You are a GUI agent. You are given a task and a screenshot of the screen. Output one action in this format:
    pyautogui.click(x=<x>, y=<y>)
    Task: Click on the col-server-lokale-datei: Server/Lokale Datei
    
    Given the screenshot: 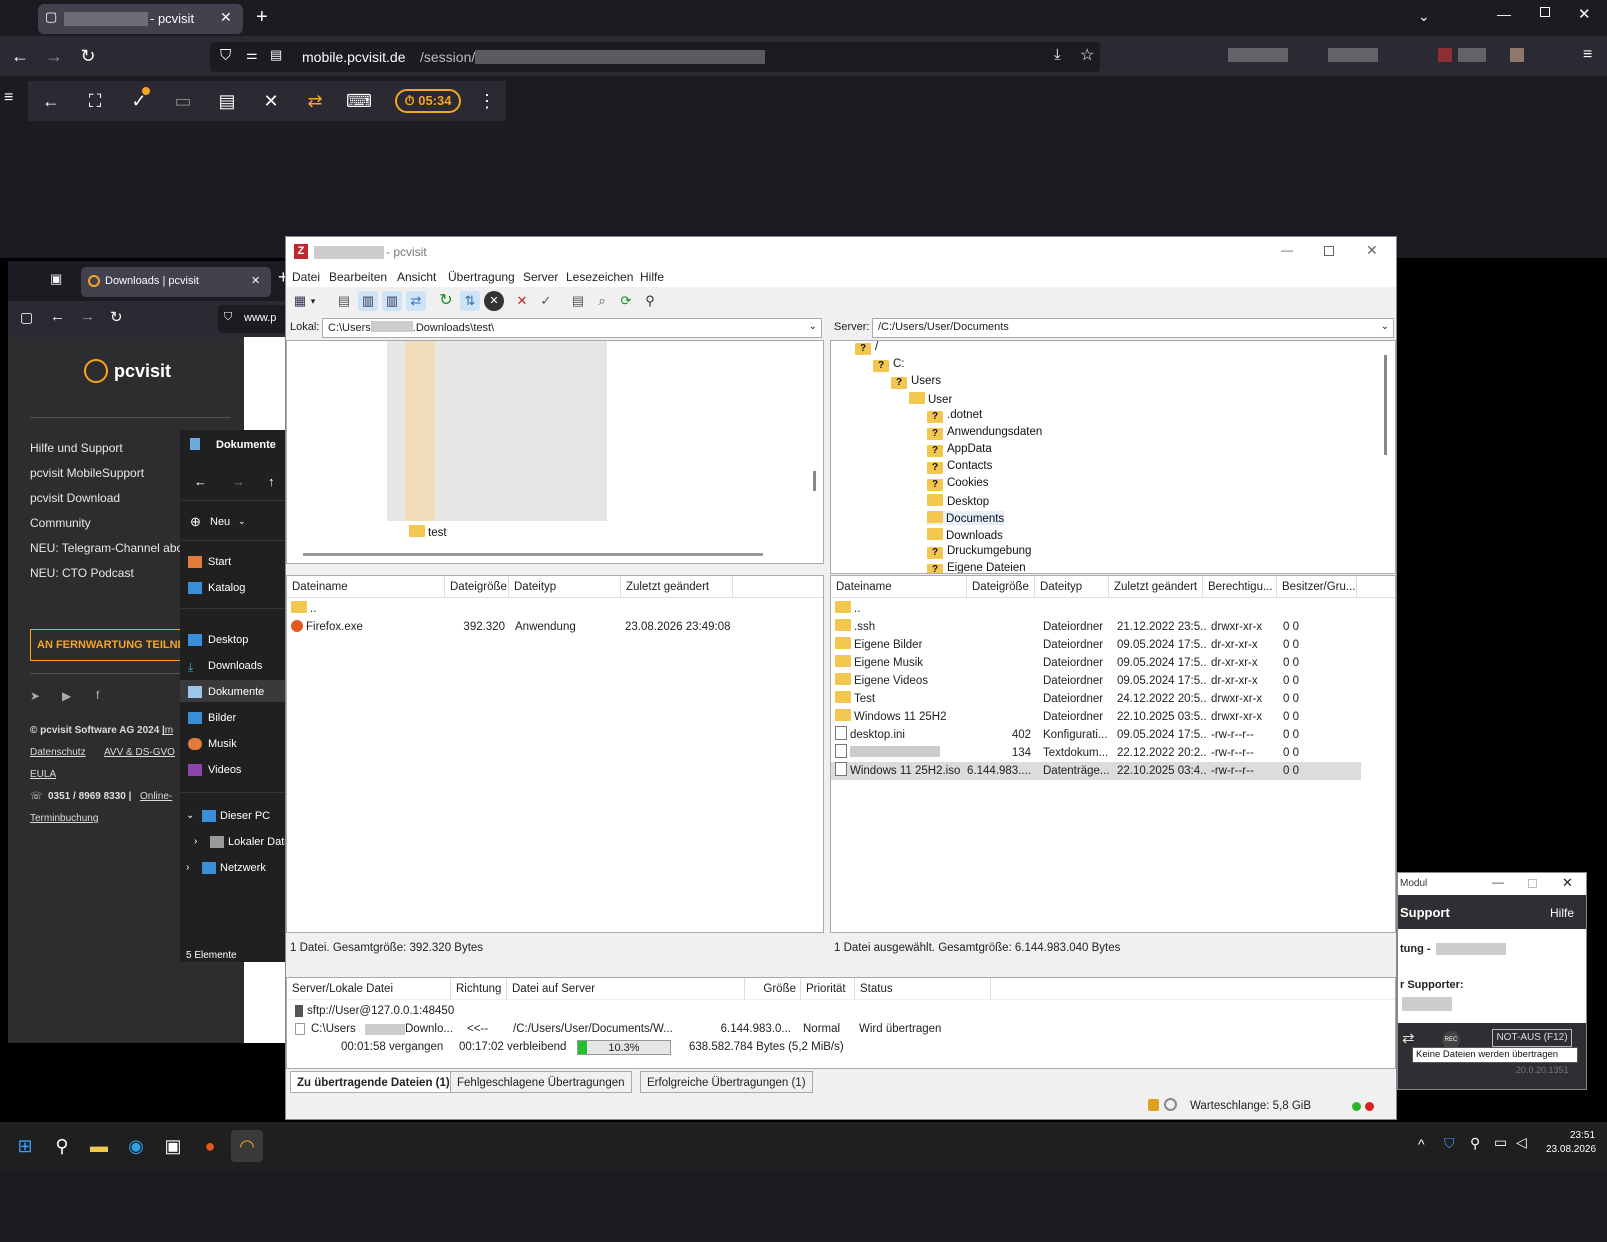 What is the action you would take?
    pyautogui.click(x=369, y=989)
    